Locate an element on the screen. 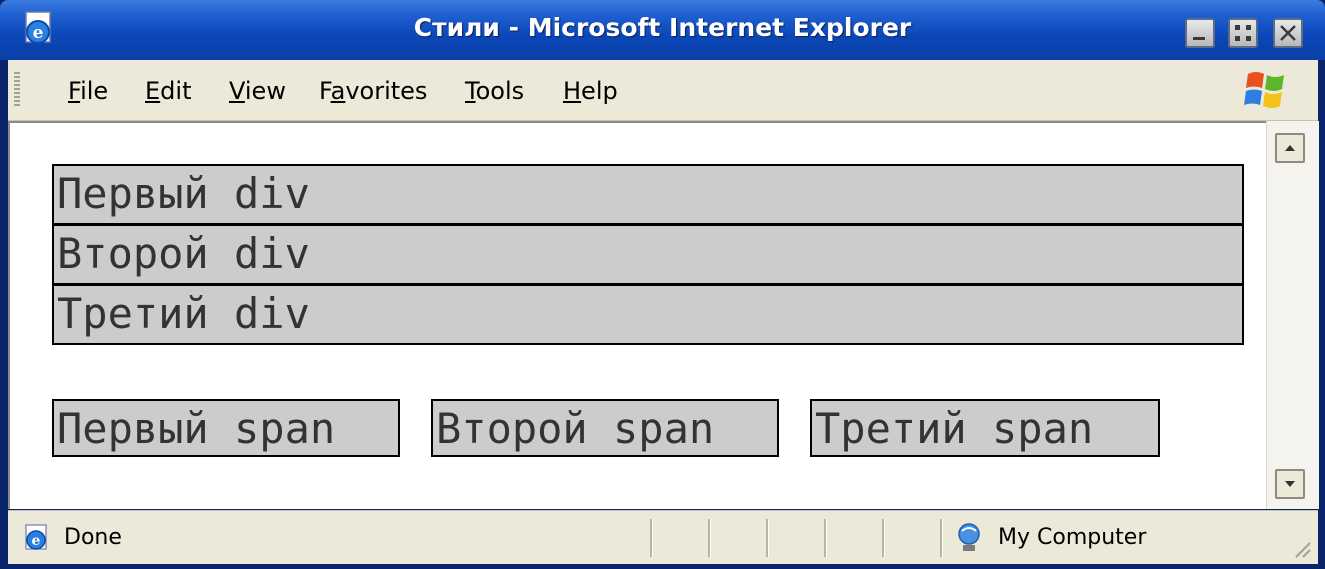 The image size is (1325, 569). arrow-down-icon is located at coordinates (1290, 484).